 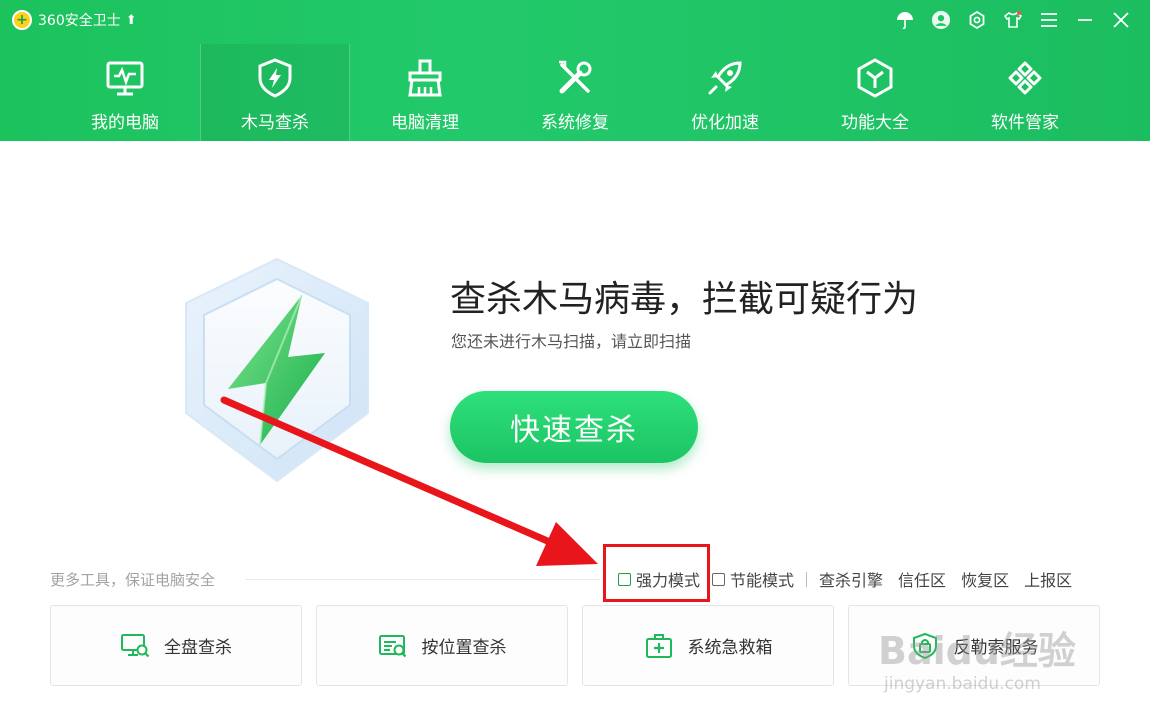 I want to click on nav-label: 系统修复, so click(x=575, y=123).